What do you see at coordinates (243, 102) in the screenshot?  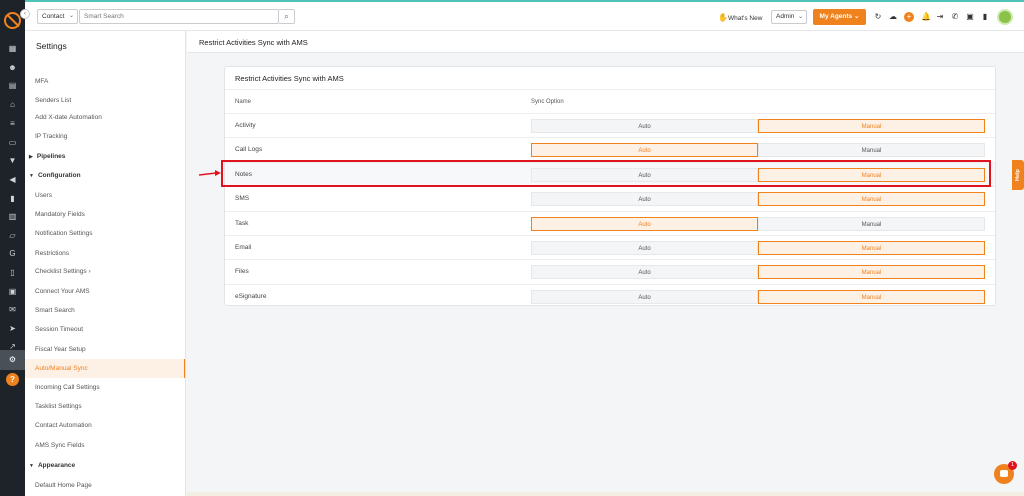 I see `column-header-name: Name` at bounding box center [243, 102].